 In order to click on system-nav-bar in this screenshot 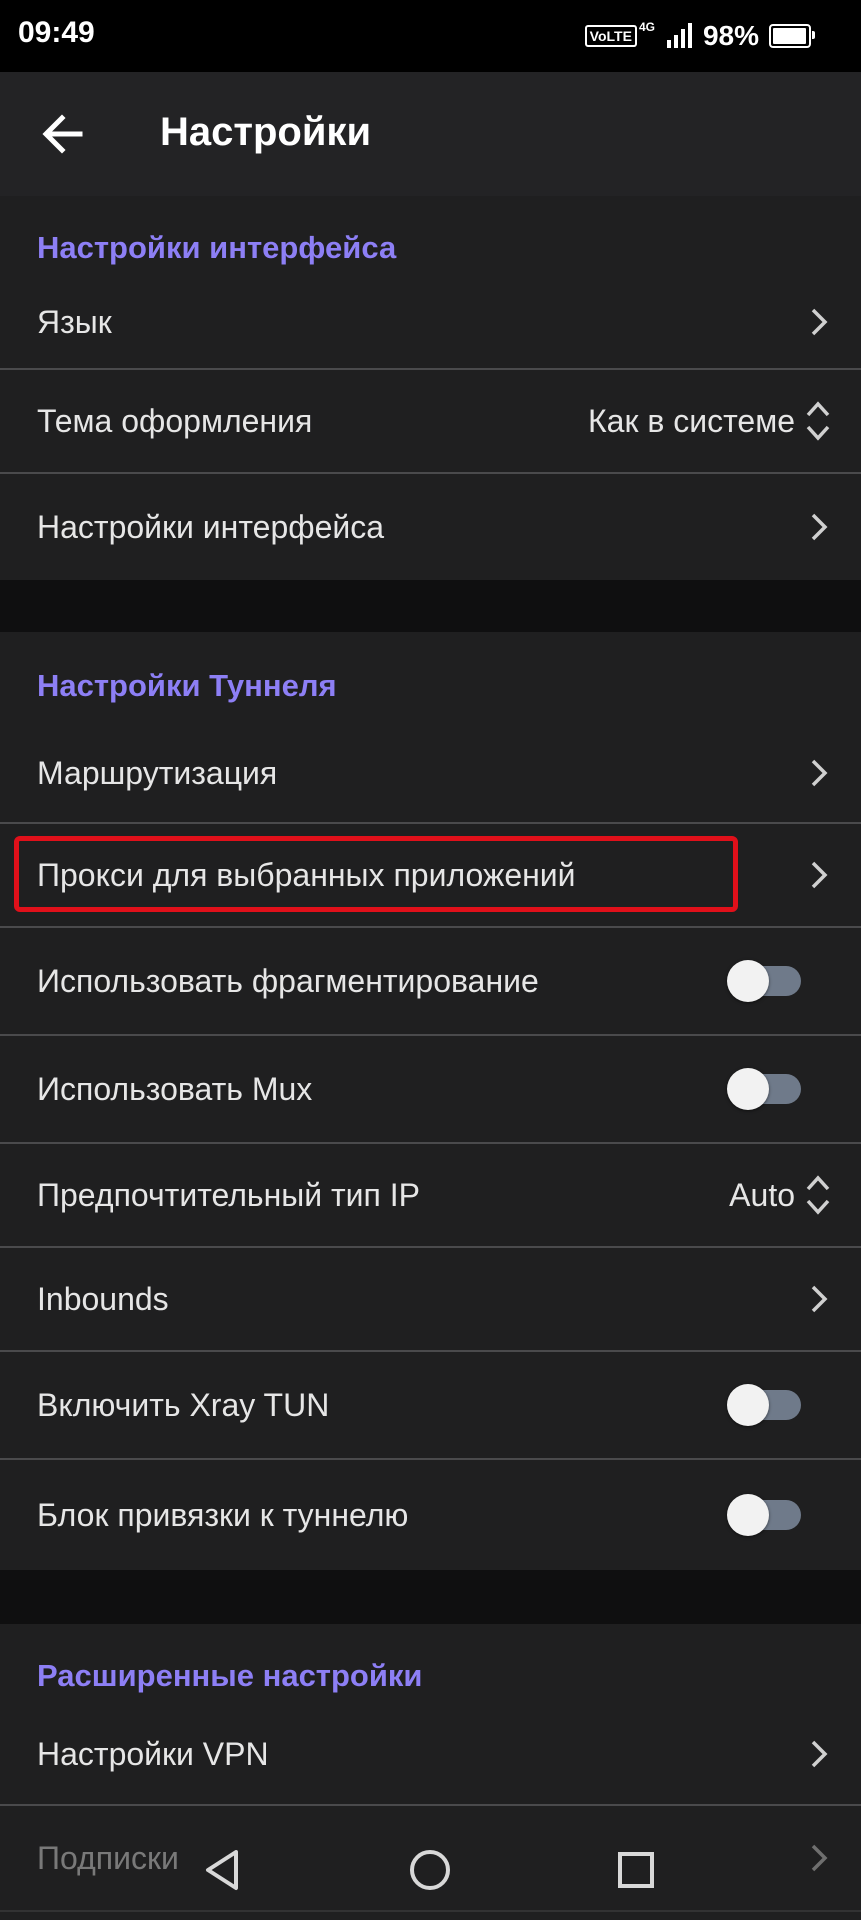, I will do `click(430, 1865)`.